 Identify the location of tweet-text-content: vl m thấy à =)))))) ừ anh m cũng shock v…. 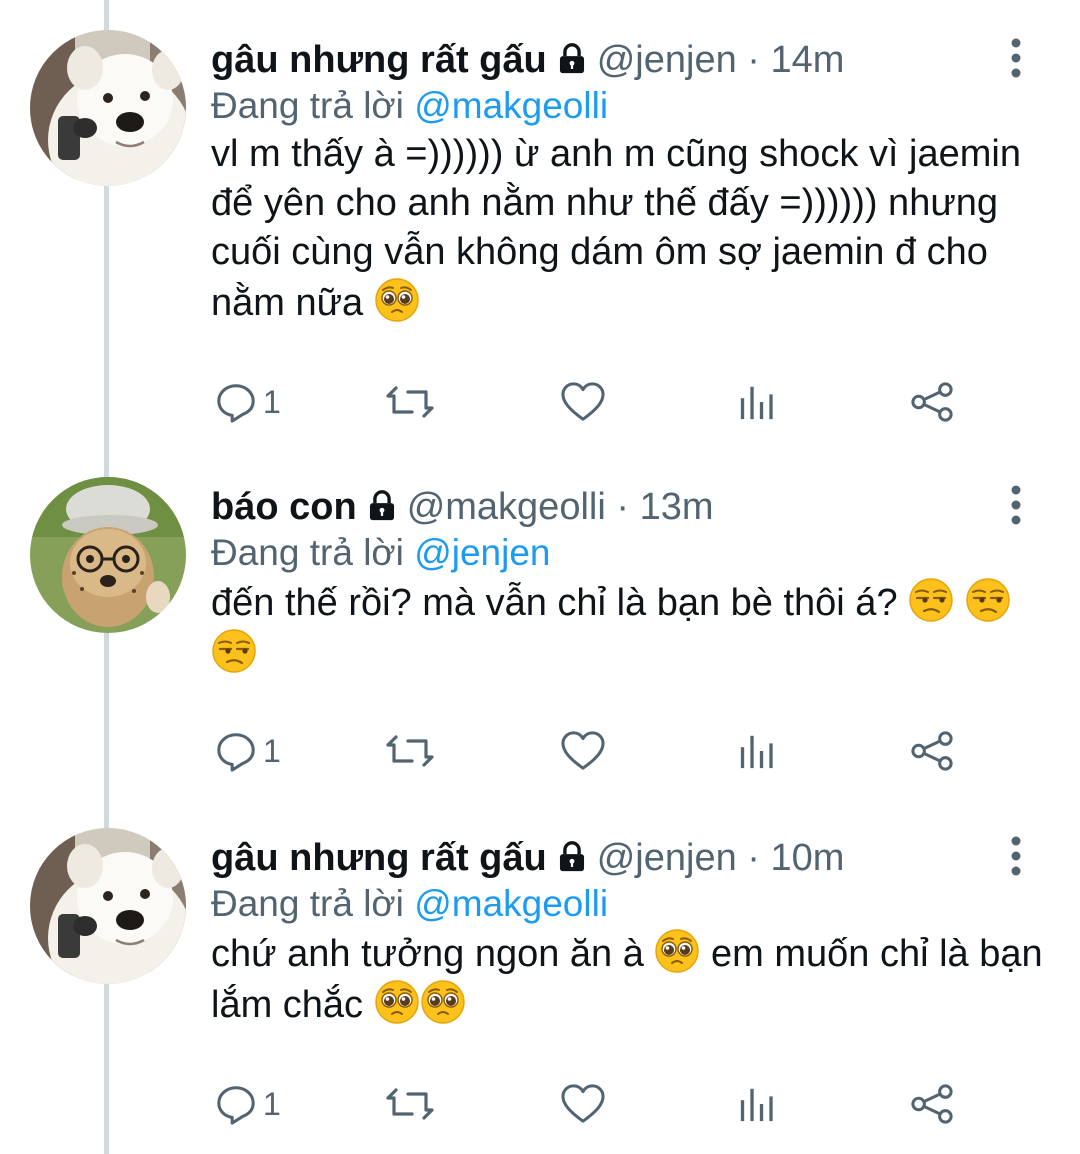
(616, 228).